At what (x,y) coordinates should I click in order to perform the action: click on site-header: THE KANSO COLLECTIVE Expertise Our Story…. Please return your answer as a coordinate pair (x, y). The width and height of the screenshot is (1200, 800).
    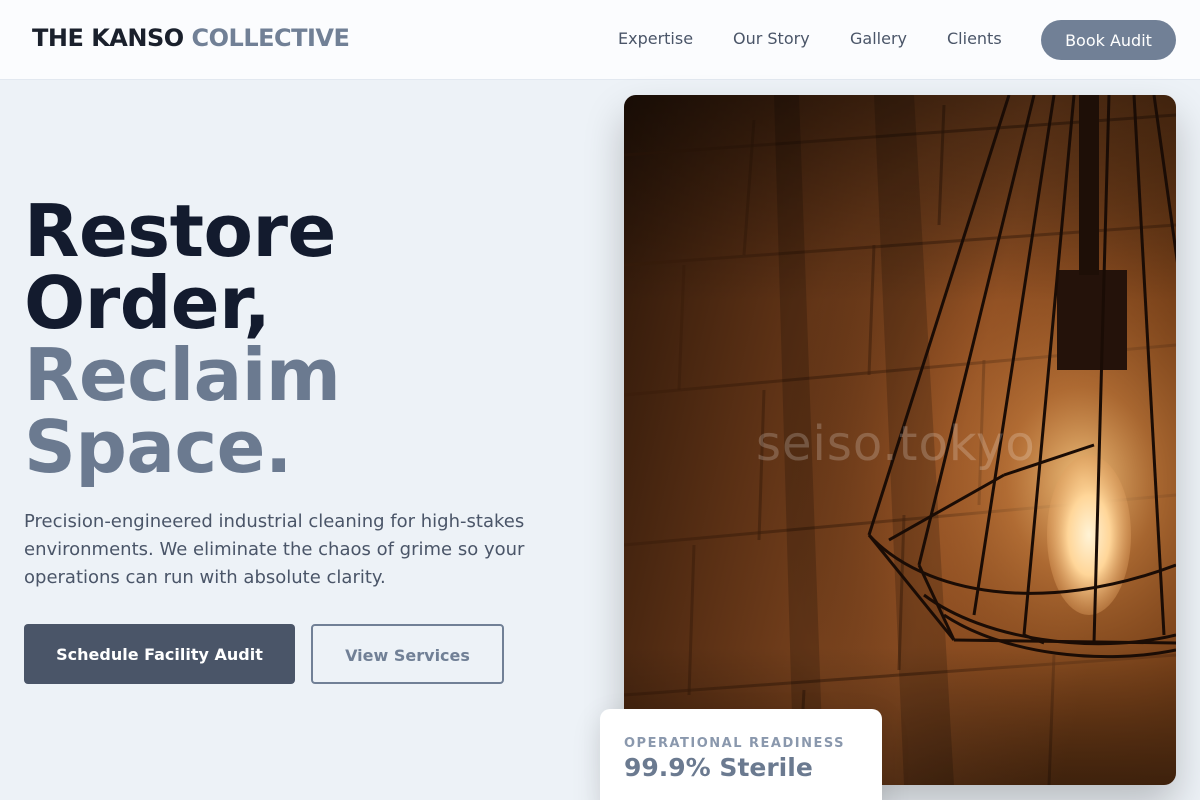
    Looking at the image, I should click on (600, 40).